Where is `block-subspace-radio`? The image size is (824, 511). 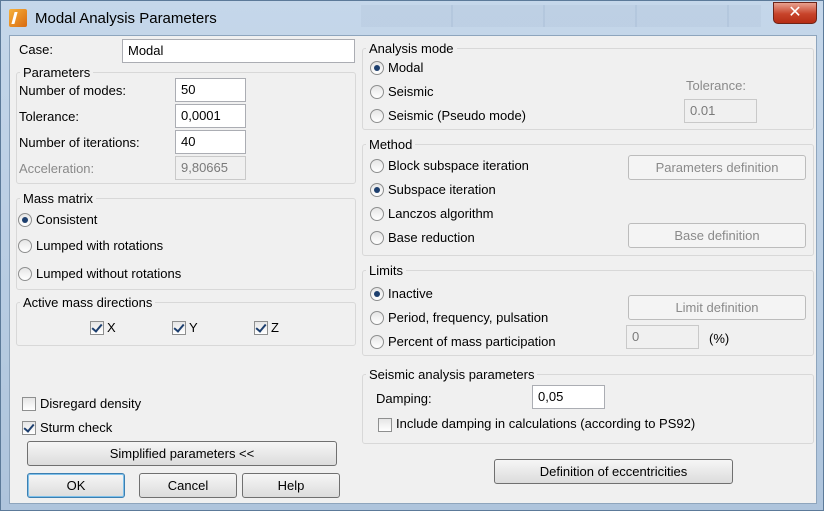
block-subspace-radio is located at coordinates (377, 166).